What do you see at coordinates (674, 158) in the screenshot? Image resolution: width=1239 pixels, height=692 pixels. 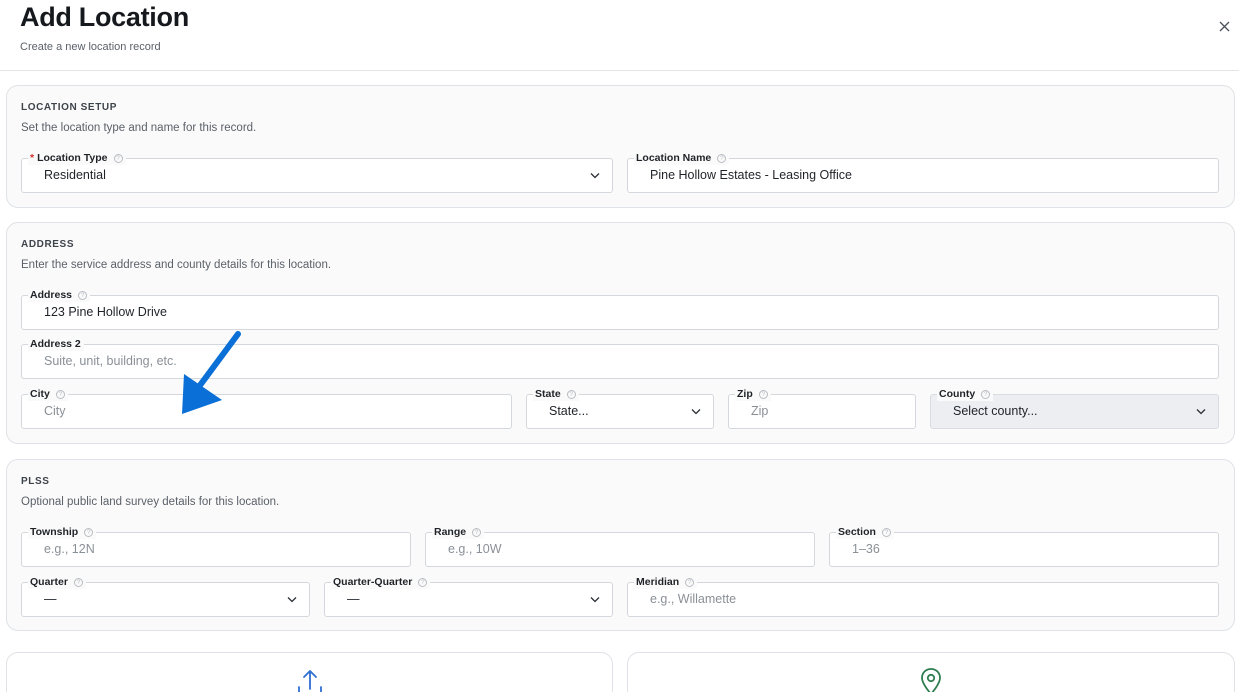 I see `field-label: Location Name` at bounding box center [674, 158].